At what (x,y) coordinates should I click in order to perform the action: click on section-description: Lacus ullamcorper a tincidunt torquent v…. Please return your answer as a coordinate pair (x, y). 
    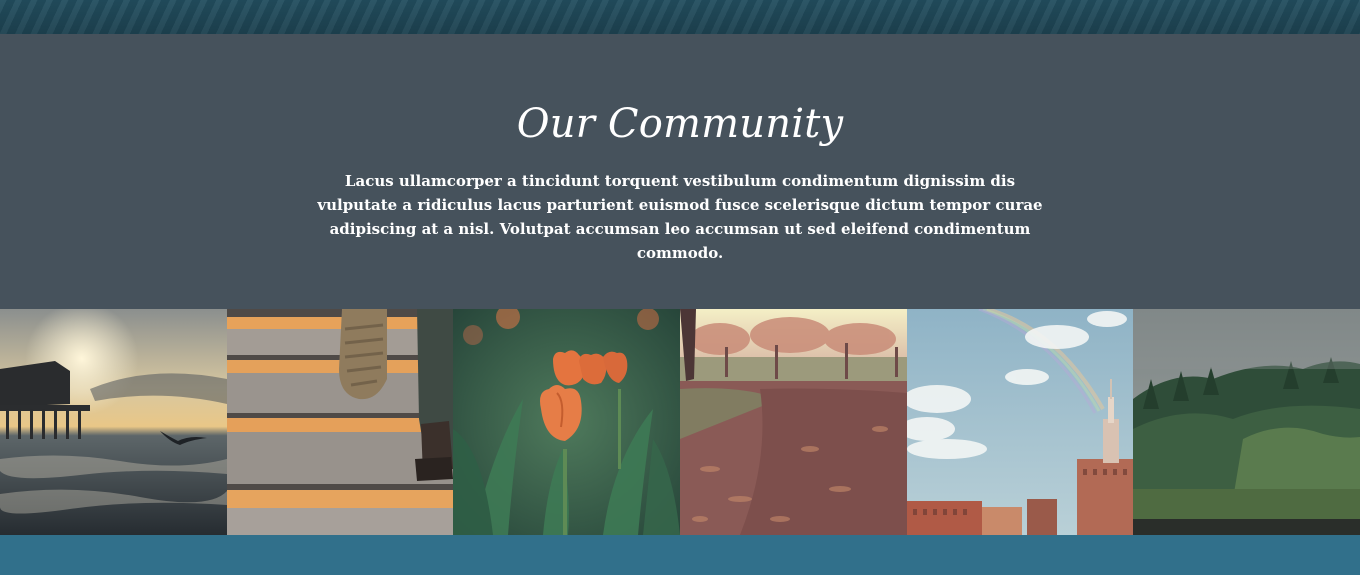
    Looking at the image, I should click on (680, 217).